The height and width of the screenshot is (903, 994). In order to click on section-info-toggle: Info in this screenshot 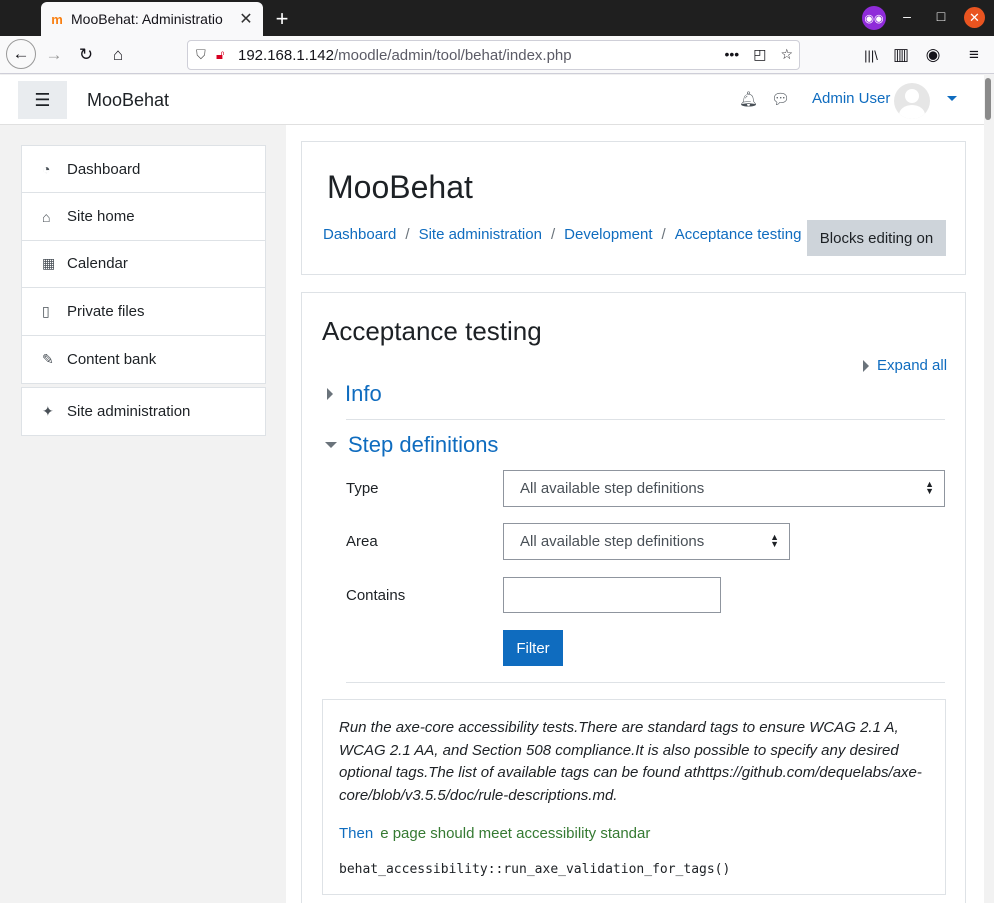, I will do `click(354, 394)`.